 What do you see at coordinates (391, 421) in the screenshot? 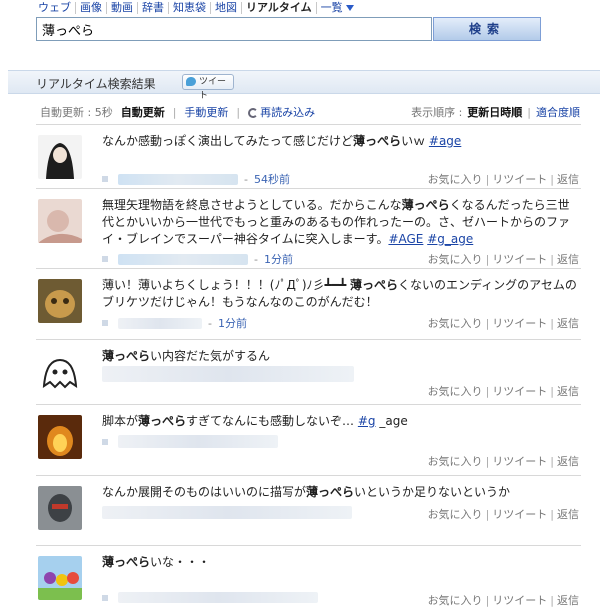
I see `tweet-text-fragment: _age` at bounding box center [391, 421].